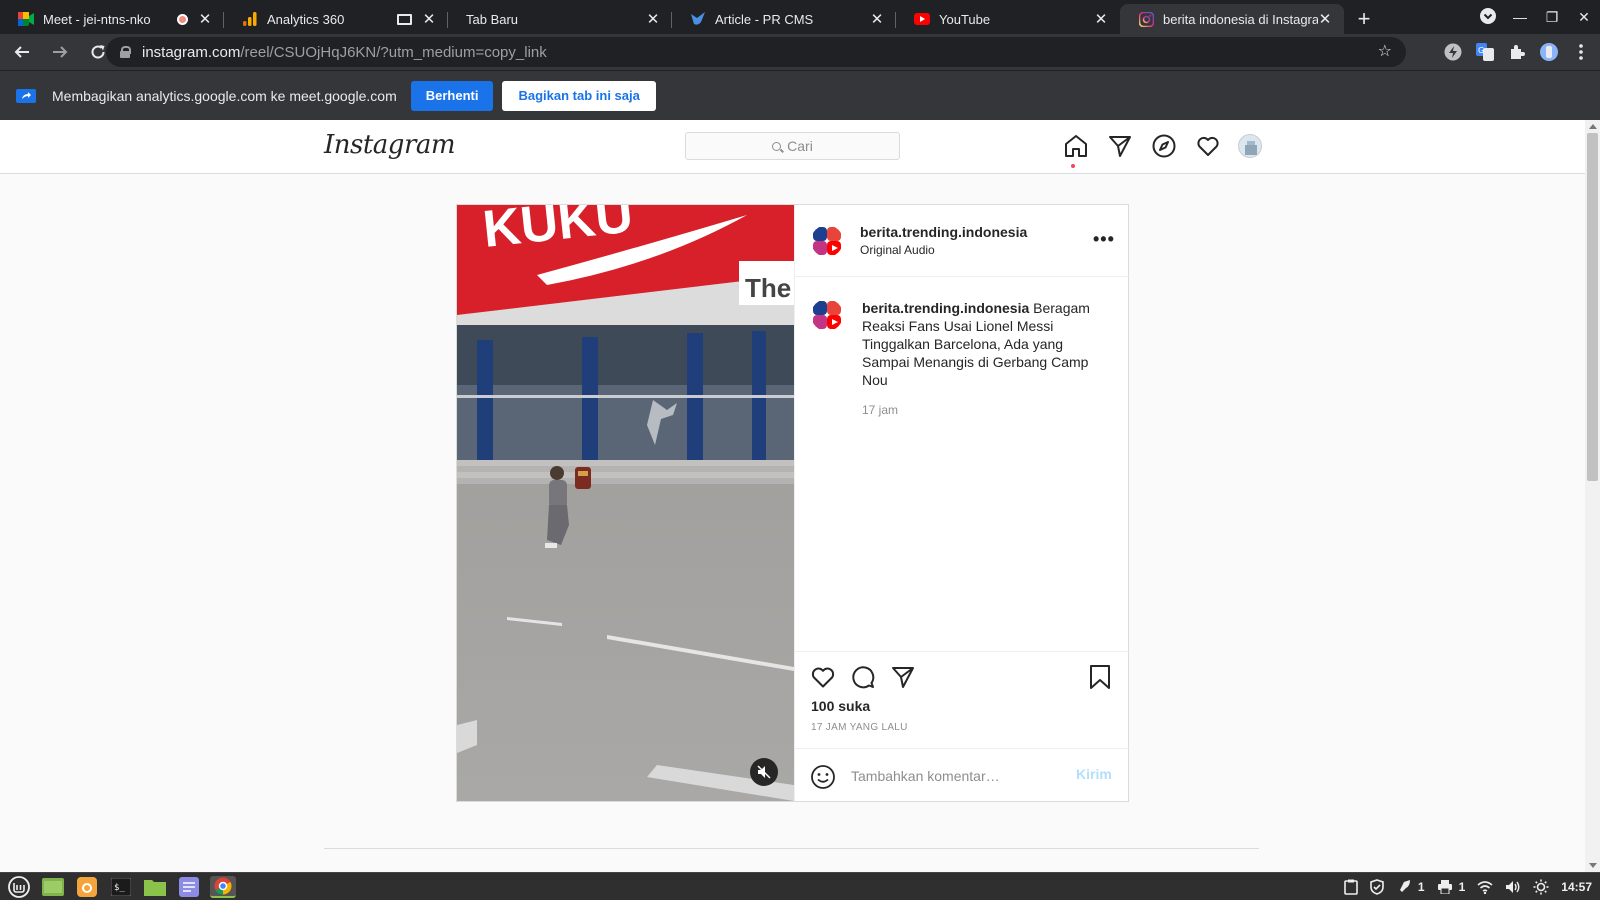 This screenshot has height=900, width=1600. What do you see at coordinates (19, 886) in the screenshot?
I see `mint-menu-icon` at bounding box center [19, 886].